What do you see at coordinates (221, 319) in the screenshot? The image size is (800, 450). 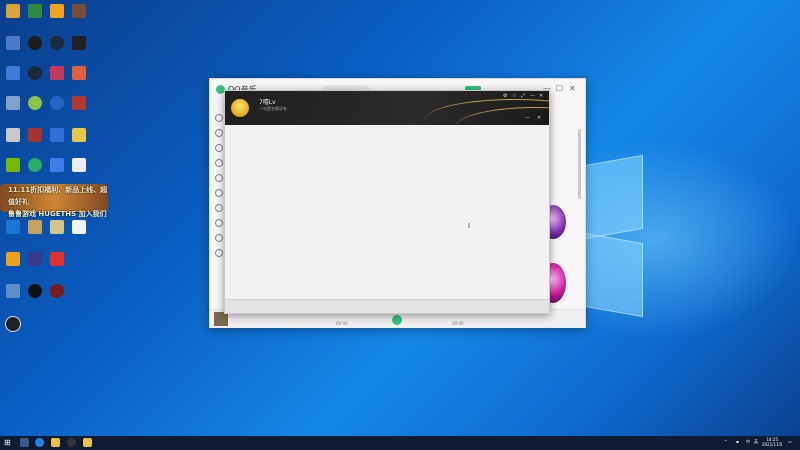 I see `album-cover` at bounding box center [221, 319].